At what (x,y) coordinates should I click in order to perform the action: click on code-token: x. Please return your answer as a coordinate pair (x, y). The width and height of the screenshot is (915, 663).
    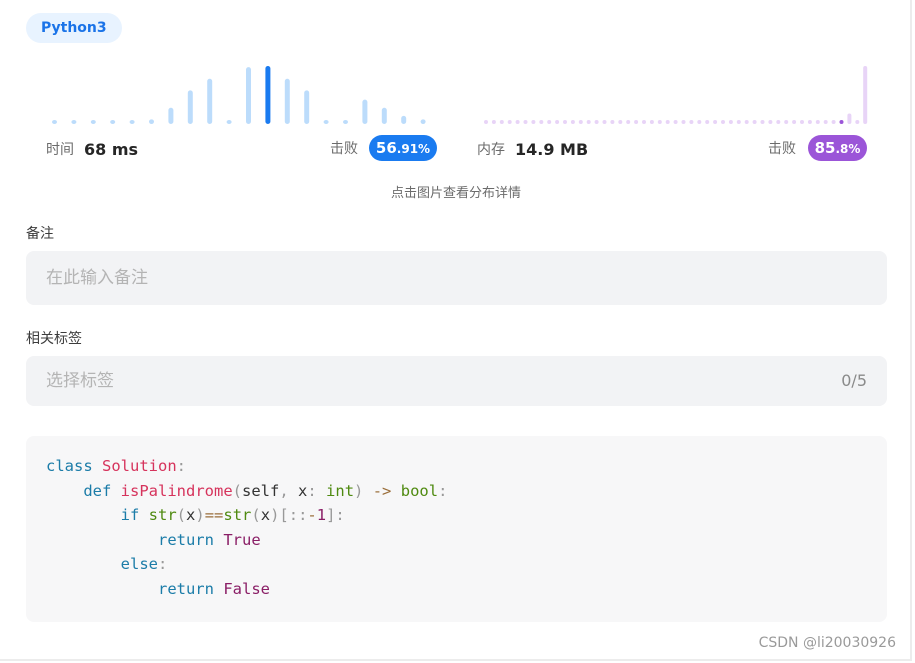
    Looking at the image, I should click on (191, 515).